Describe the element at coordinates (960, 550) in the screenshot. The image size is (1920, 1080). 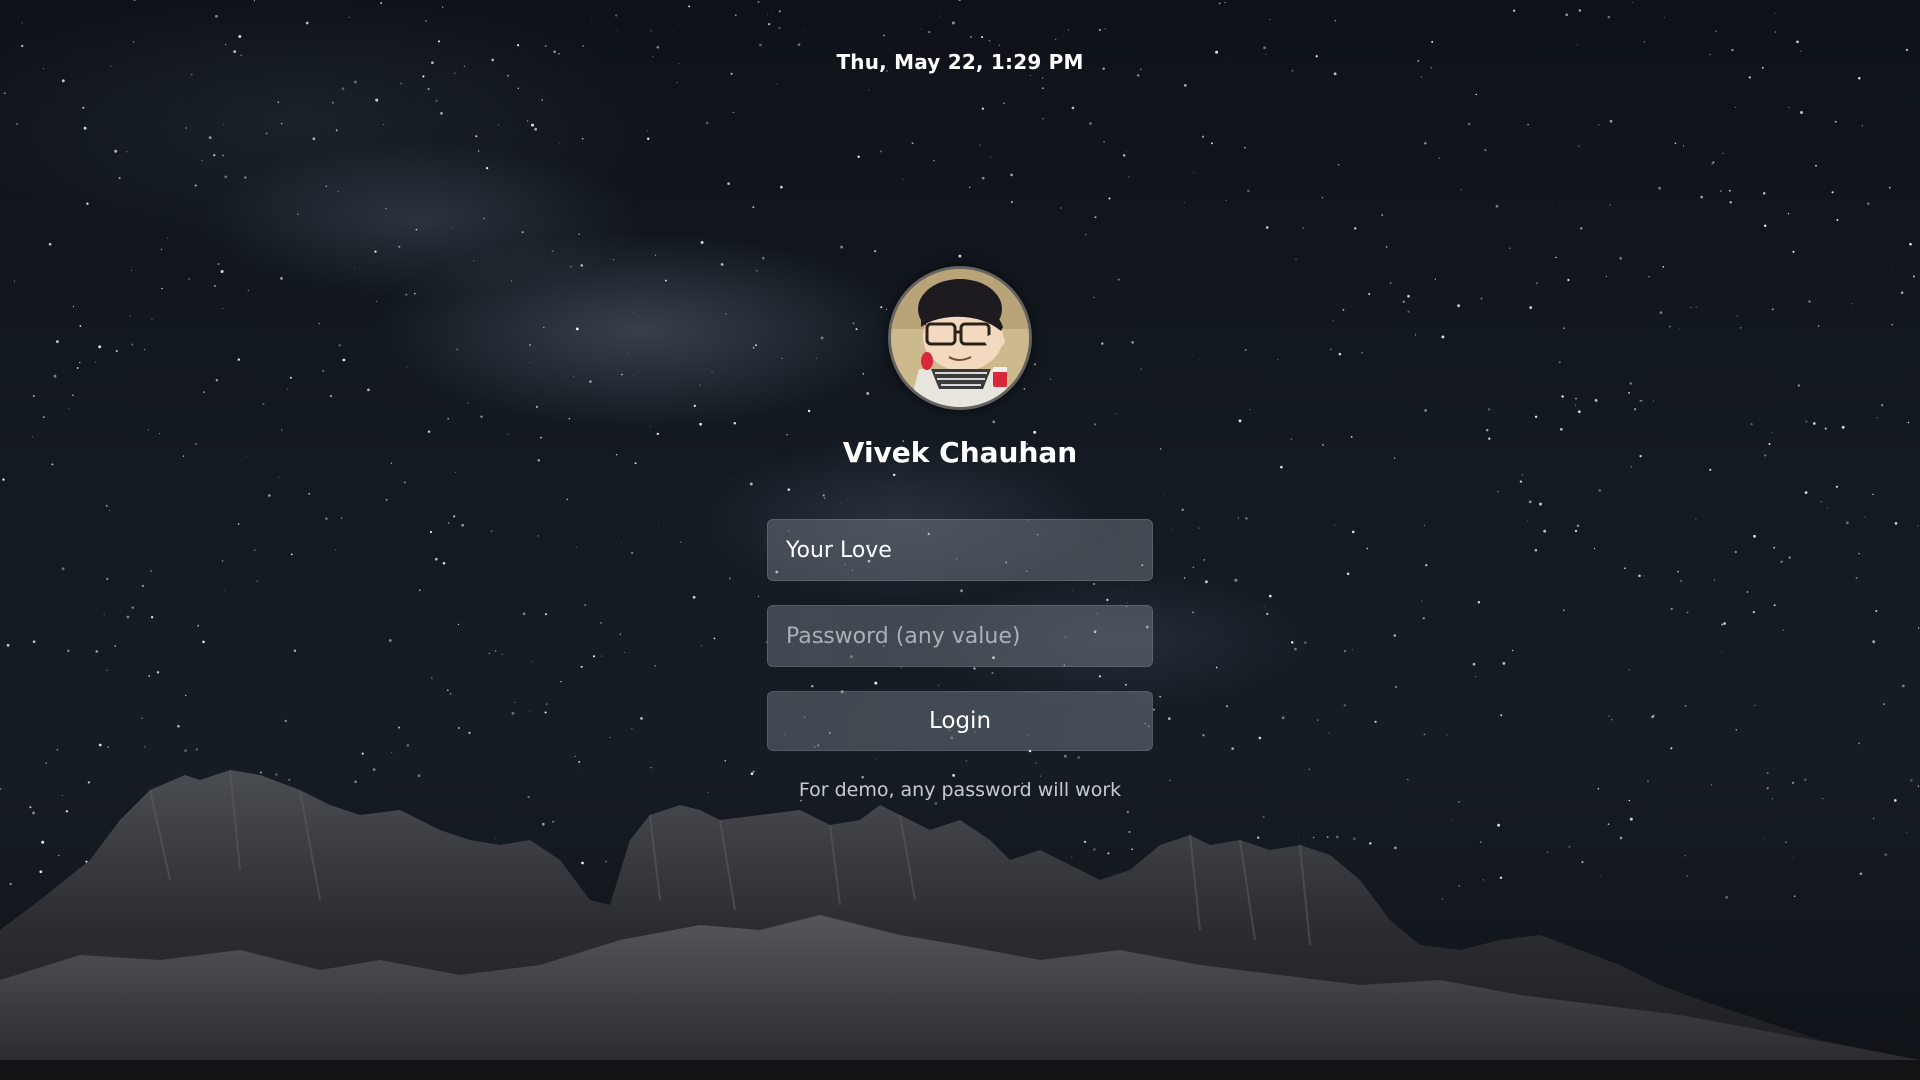
I see `username-input` at that location.